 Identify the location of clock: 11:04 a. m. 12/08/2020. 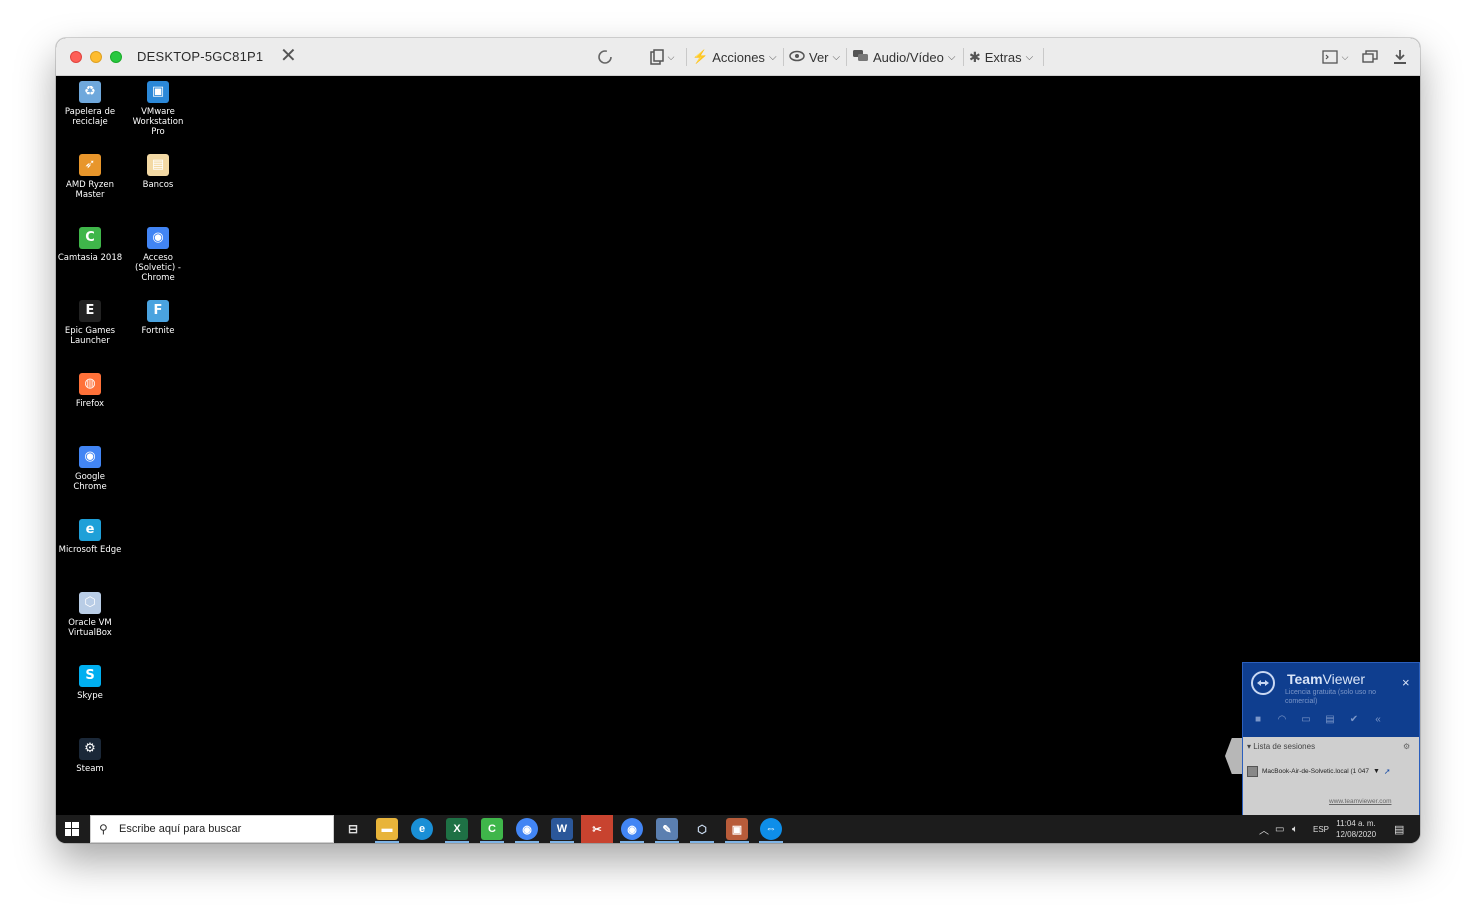
(1356, 829).